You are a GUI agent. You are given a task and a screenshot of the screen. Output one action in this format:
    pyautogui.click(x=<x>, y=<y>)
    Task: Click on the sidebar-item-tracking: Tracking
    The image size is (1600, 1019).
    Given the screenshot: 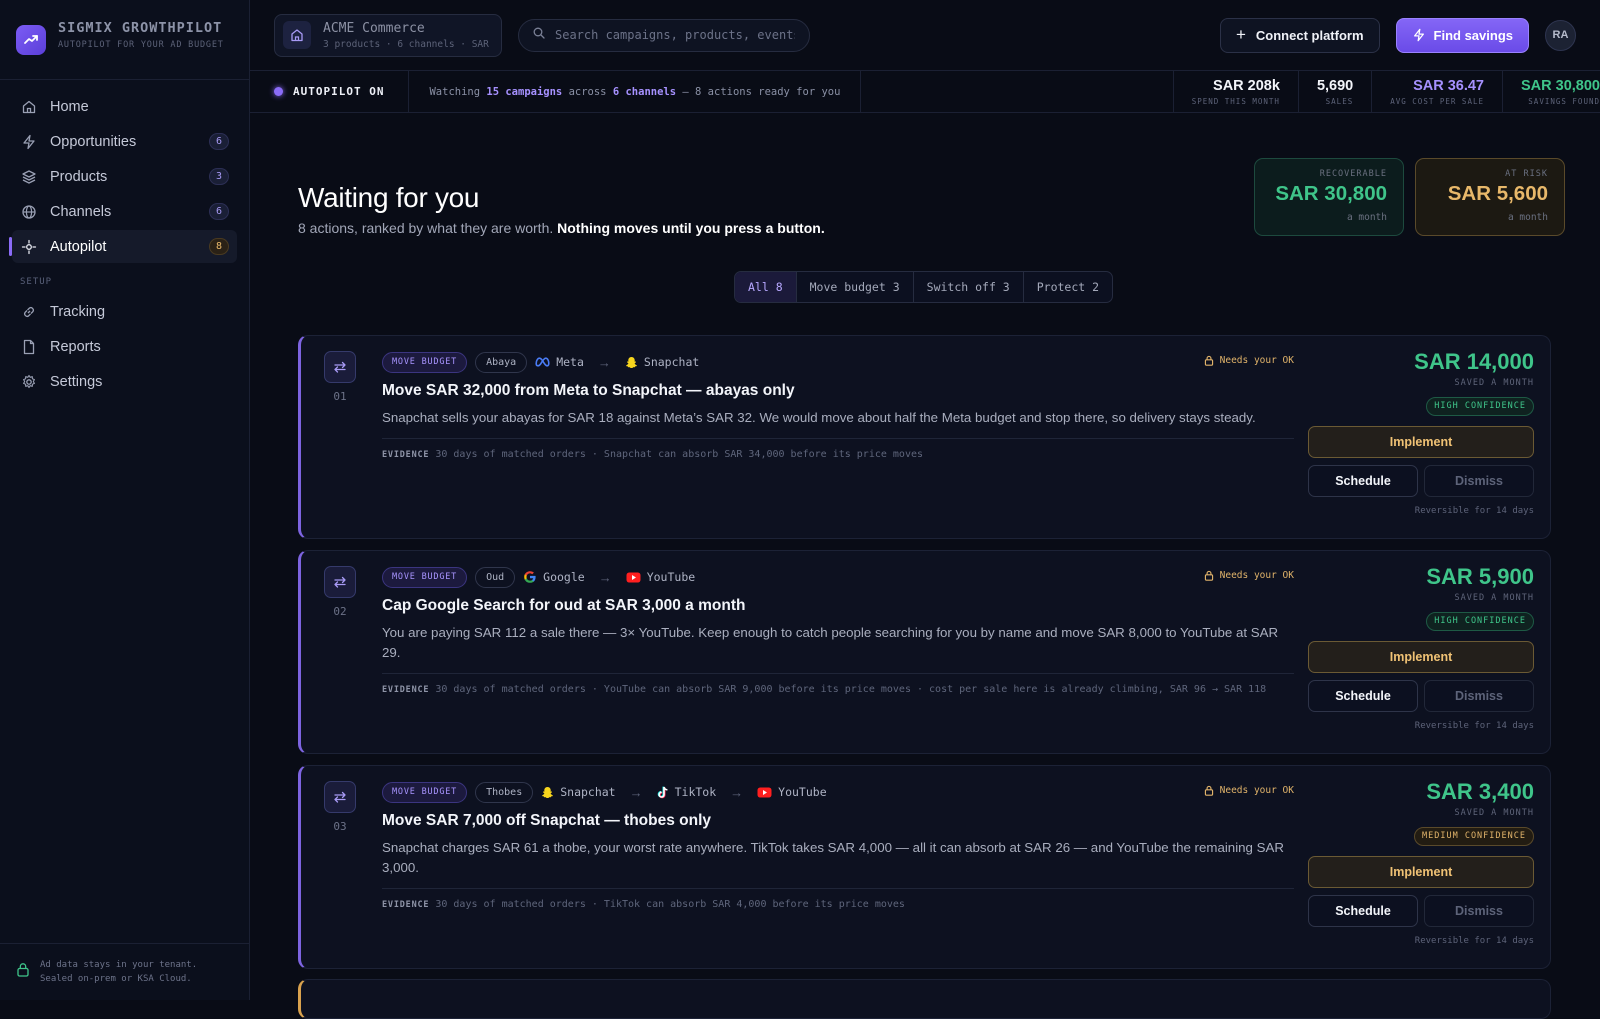 What is the action you would take?
    pyautogui.click(x=124, y=311)
    